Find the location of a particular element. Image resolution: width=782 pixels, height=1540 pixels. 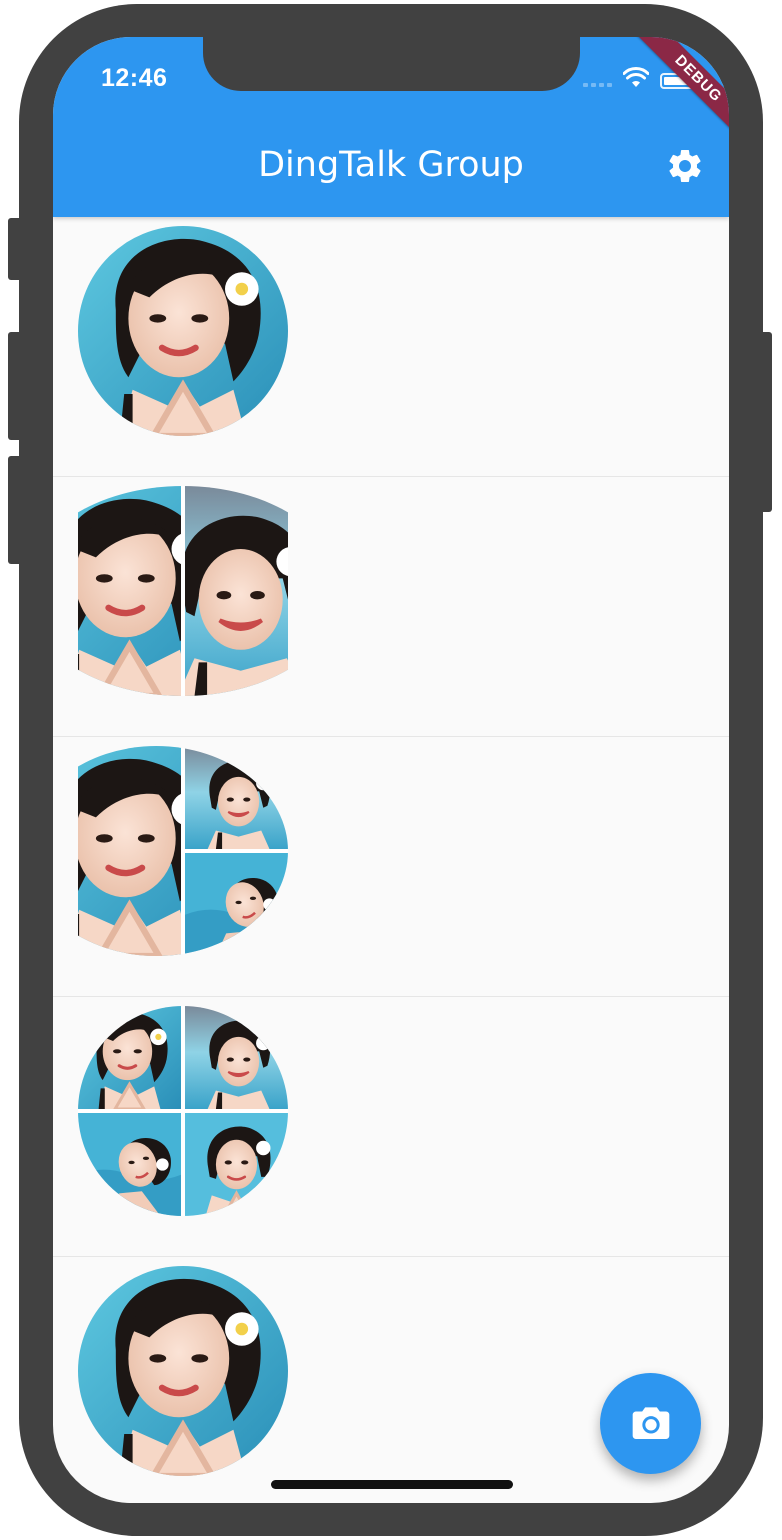

status-time: 12:46 is located at coordinates (134, 78).